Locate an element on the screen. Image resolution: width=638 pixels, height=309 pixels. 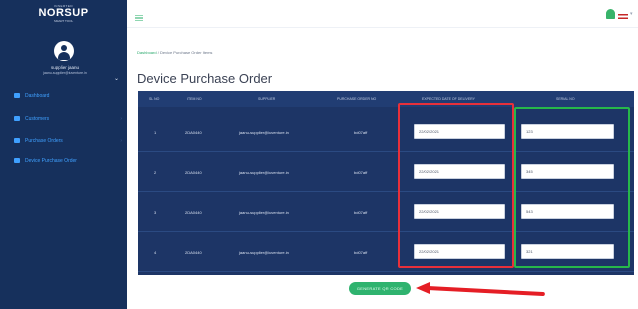
notification-bell-icon is located at coordinates (610, 14).